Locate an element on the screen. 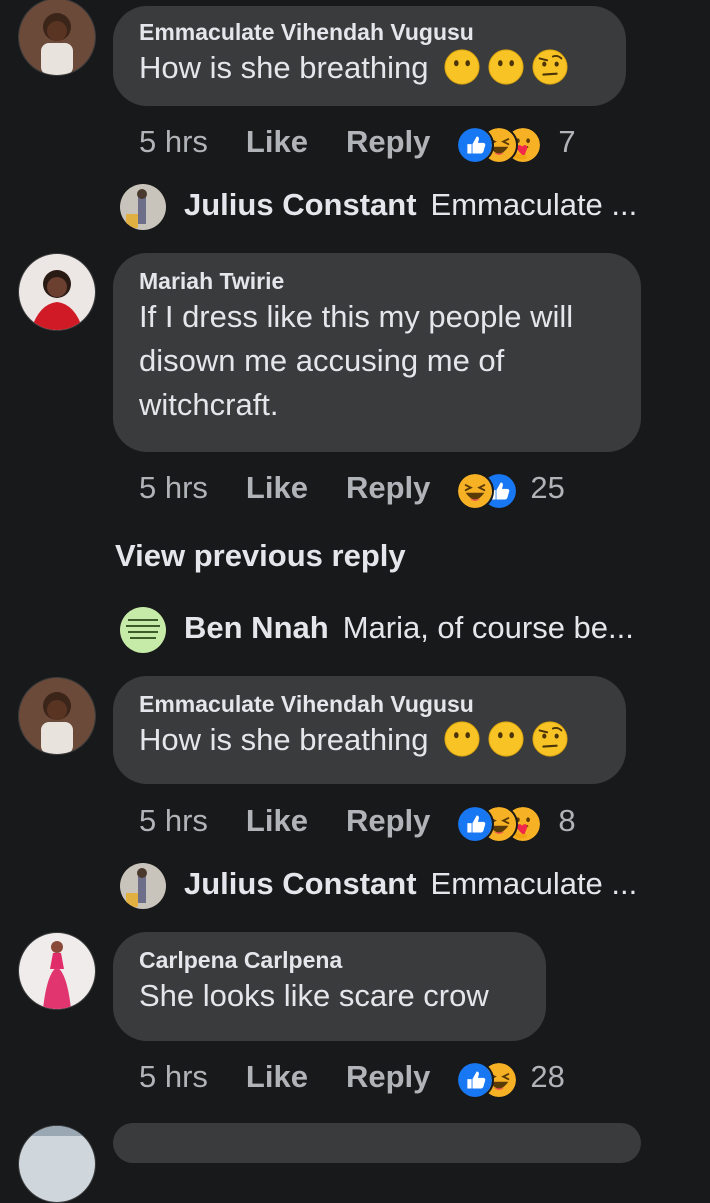  reaction-count: 28 is located at coordinates (547, 1076).